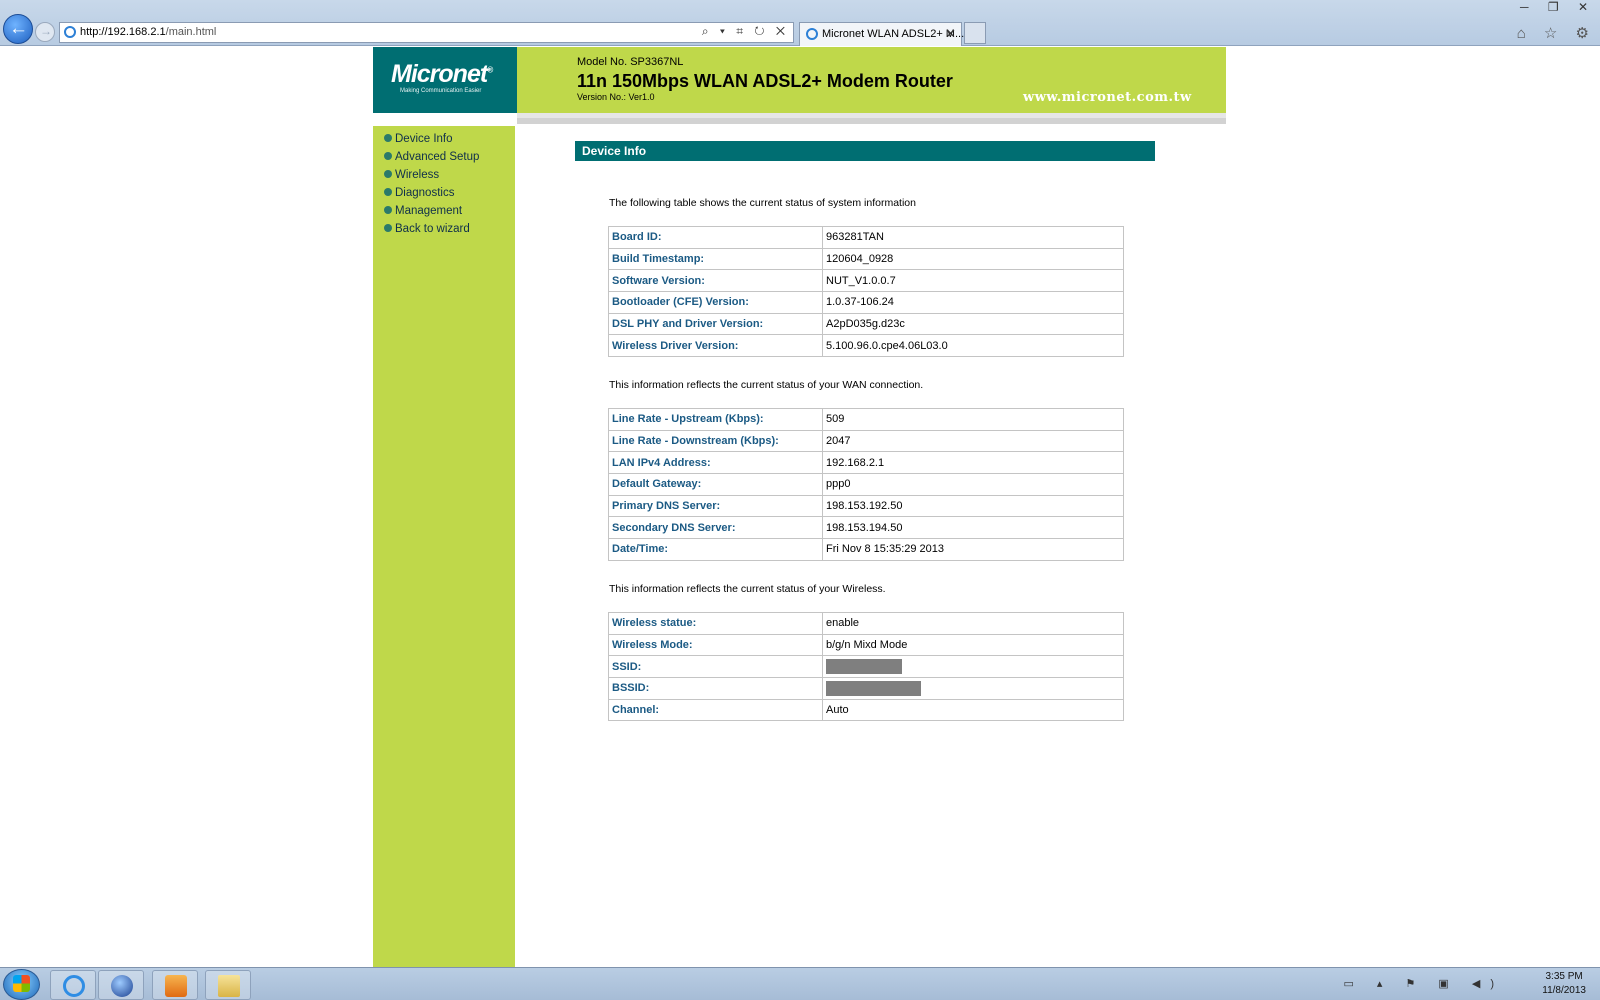 The height and width of the screenshot is (1000, 1600). What do you see at coordinates (191, 32) in the screenshot?
I see `url-path: /main.html` at bounding box center [191, 32].